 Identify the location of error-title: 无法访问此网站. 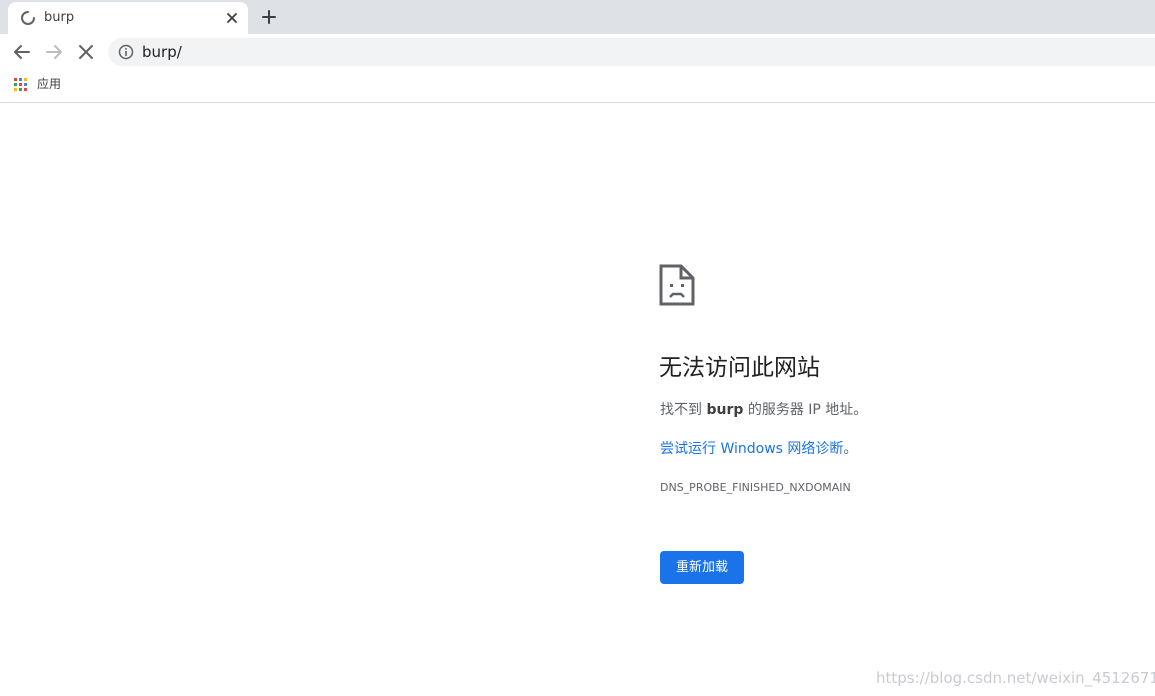
(739, 368).